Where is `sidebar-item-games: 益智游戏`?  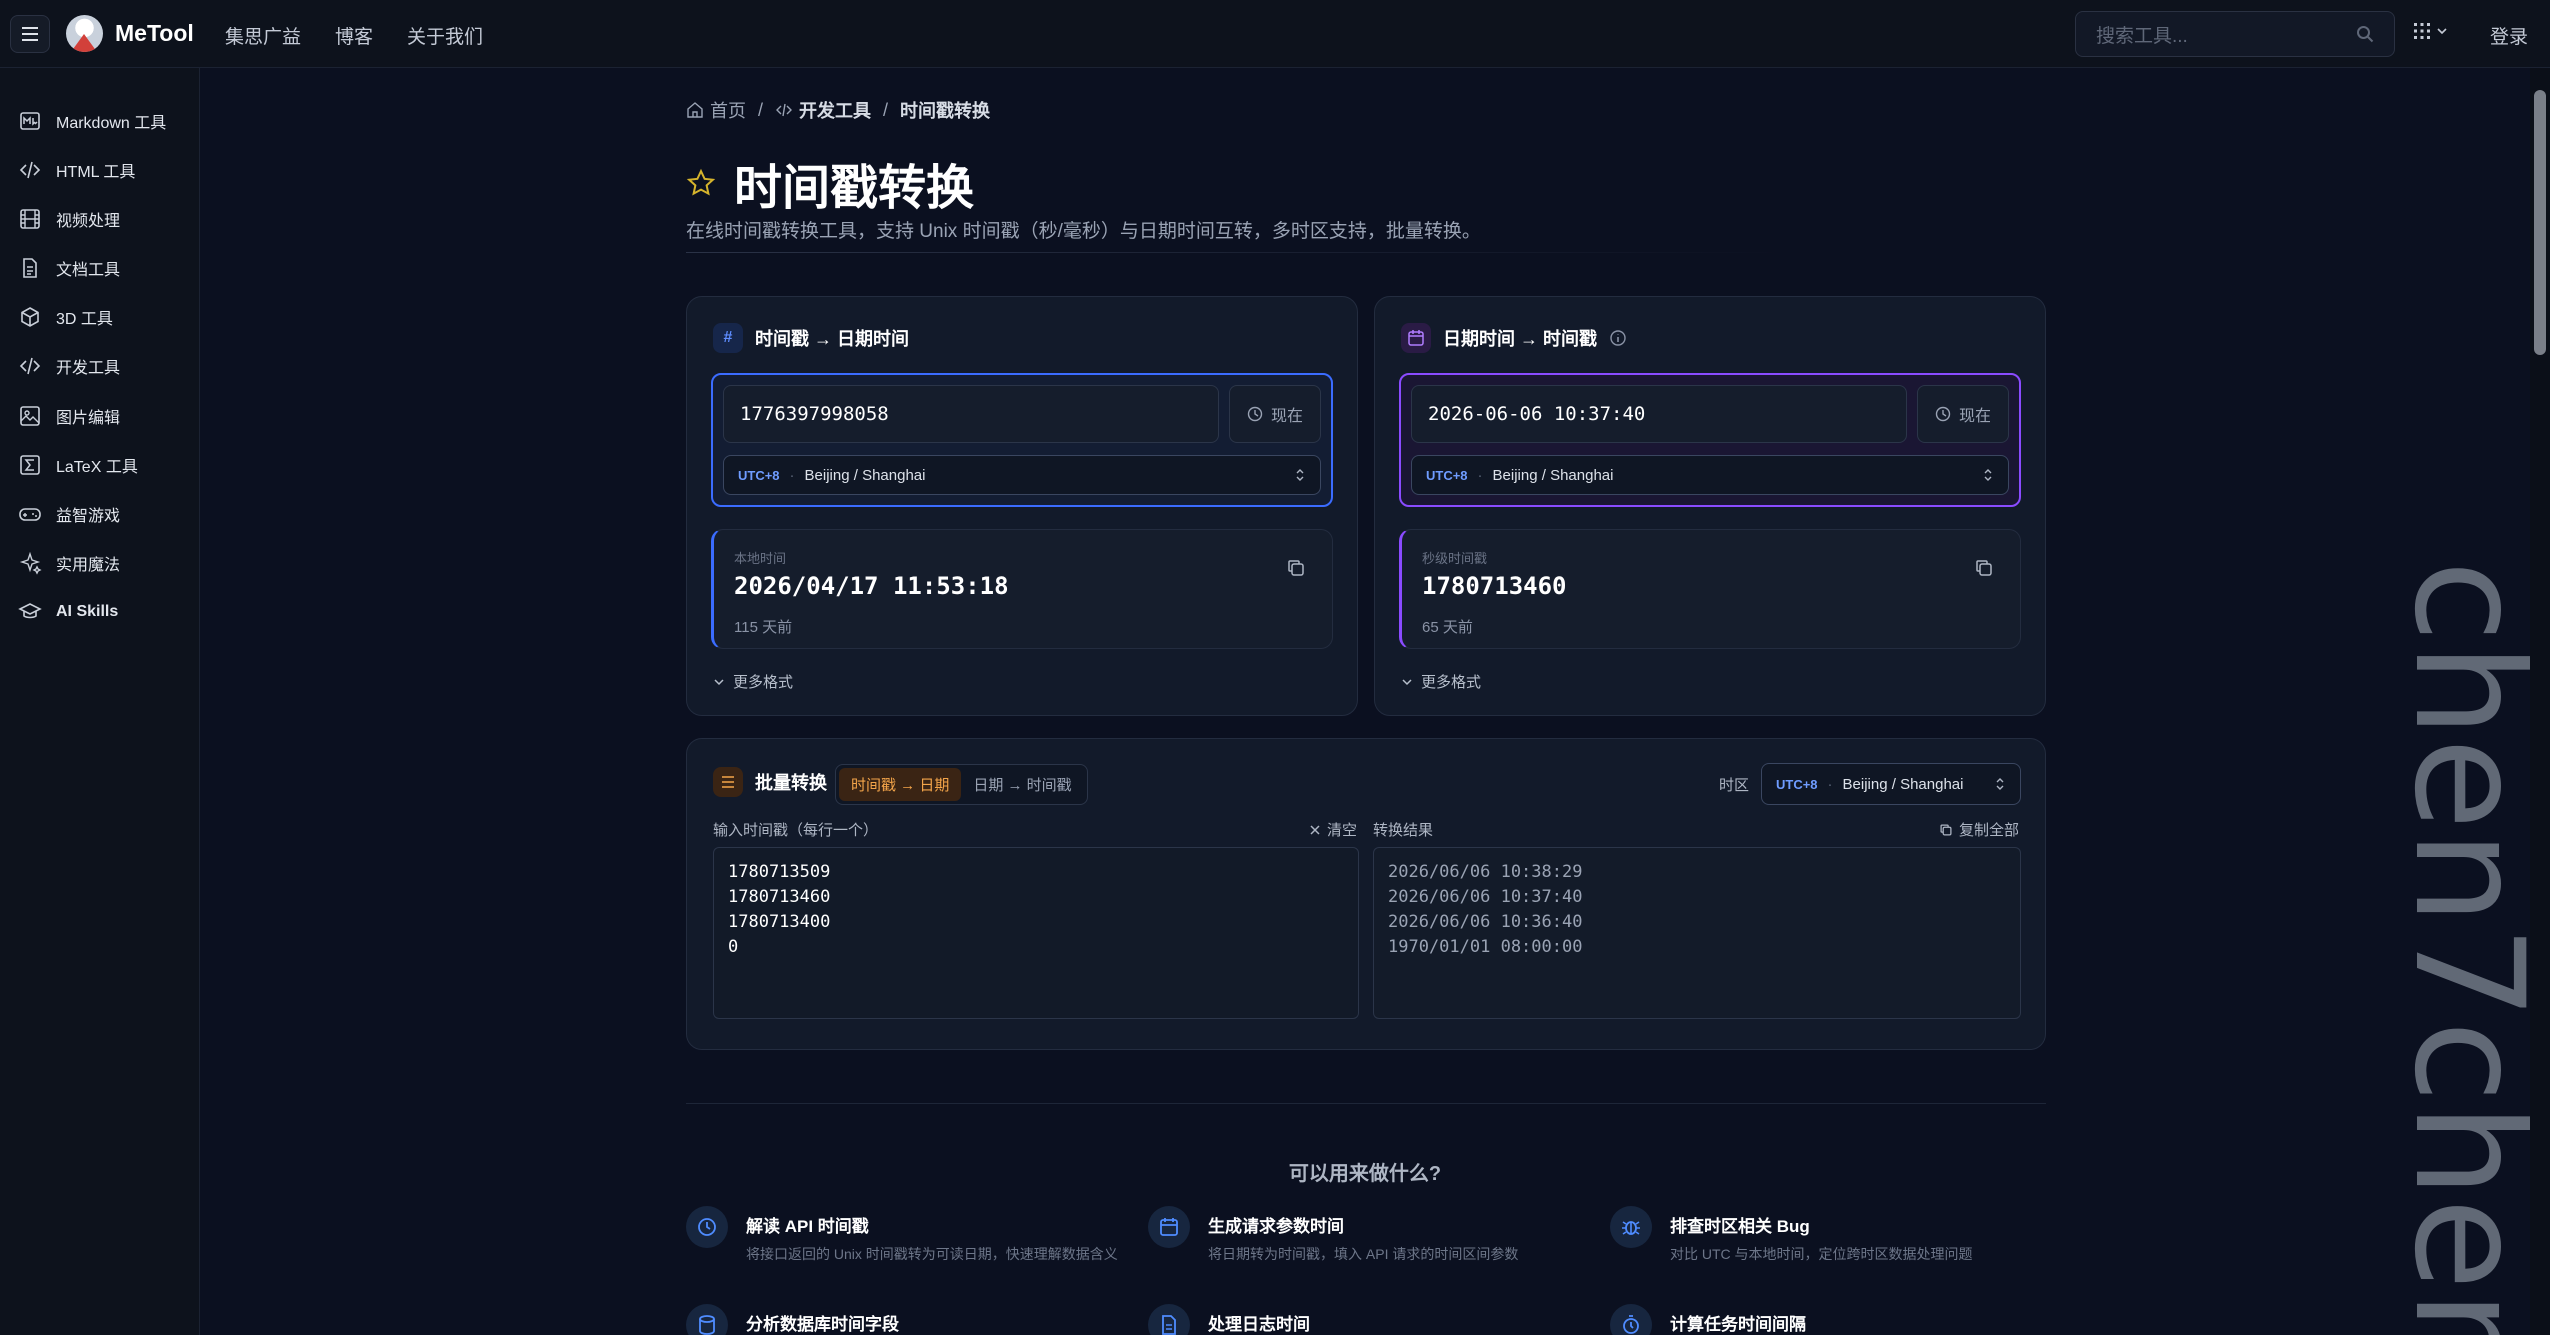 sidebar-item-games: 益智游戏 is located at coordinates (69, 514).